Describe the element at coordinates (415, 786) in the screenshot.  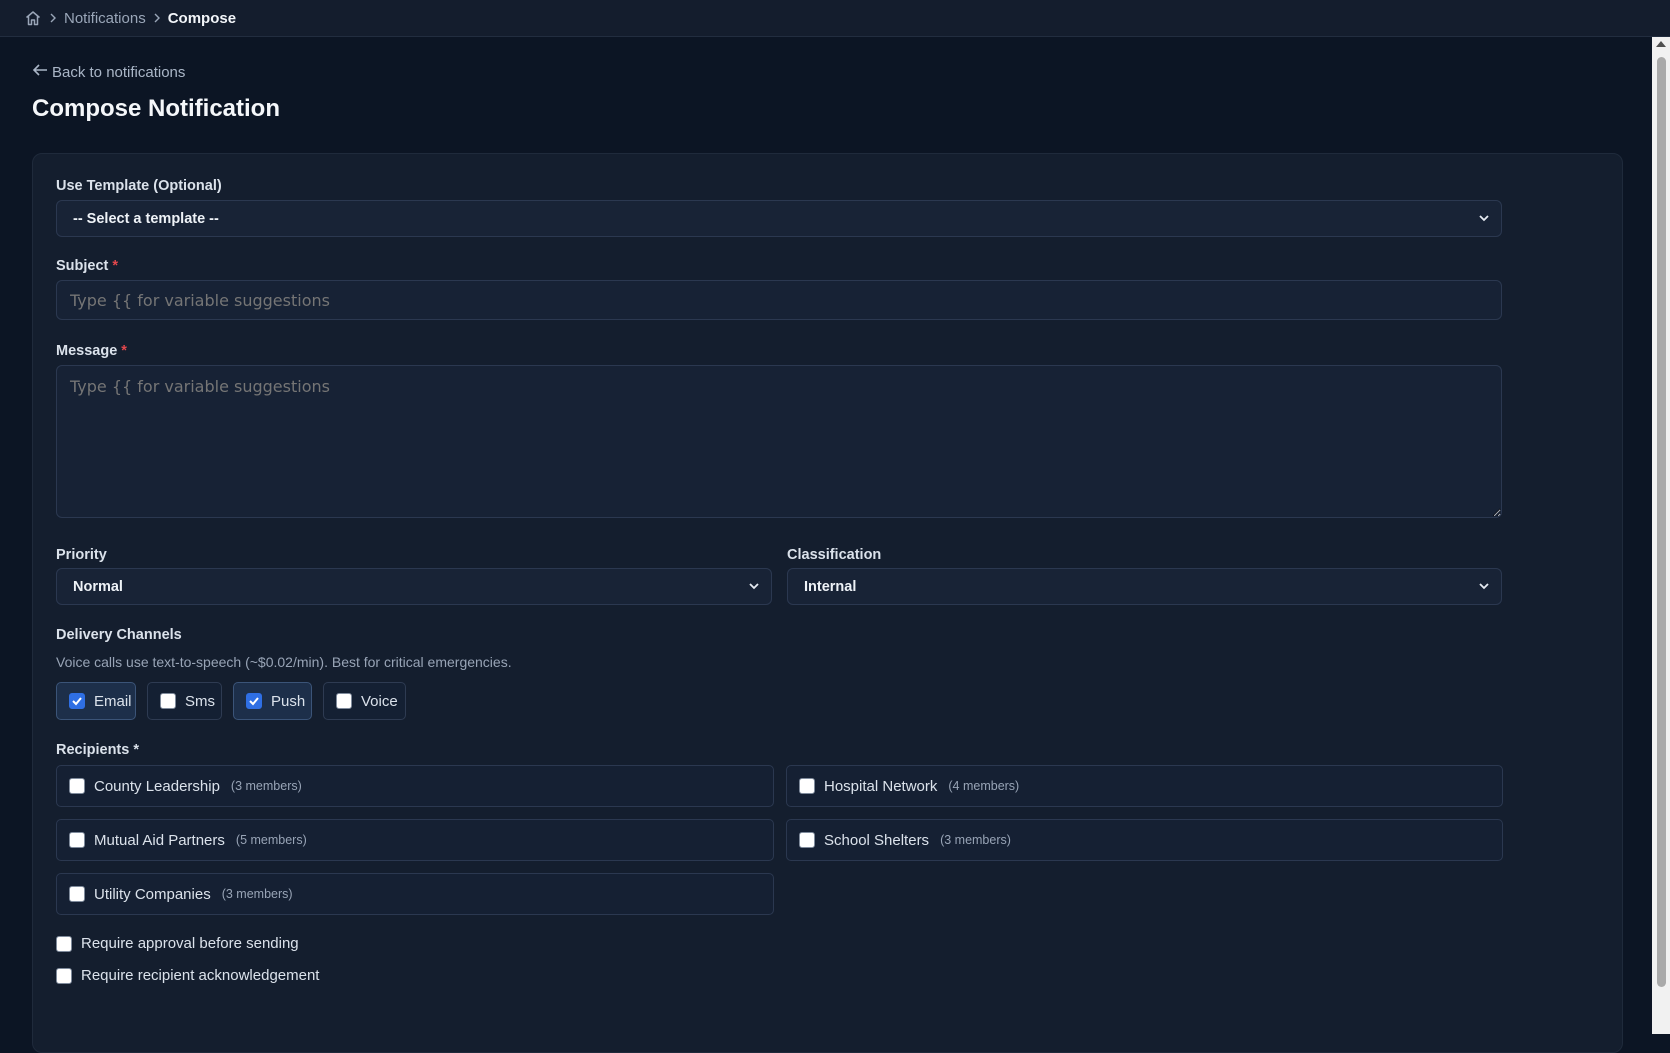
I see `recipient-group-county-leadership: County Leadership (3 members)` at that location.